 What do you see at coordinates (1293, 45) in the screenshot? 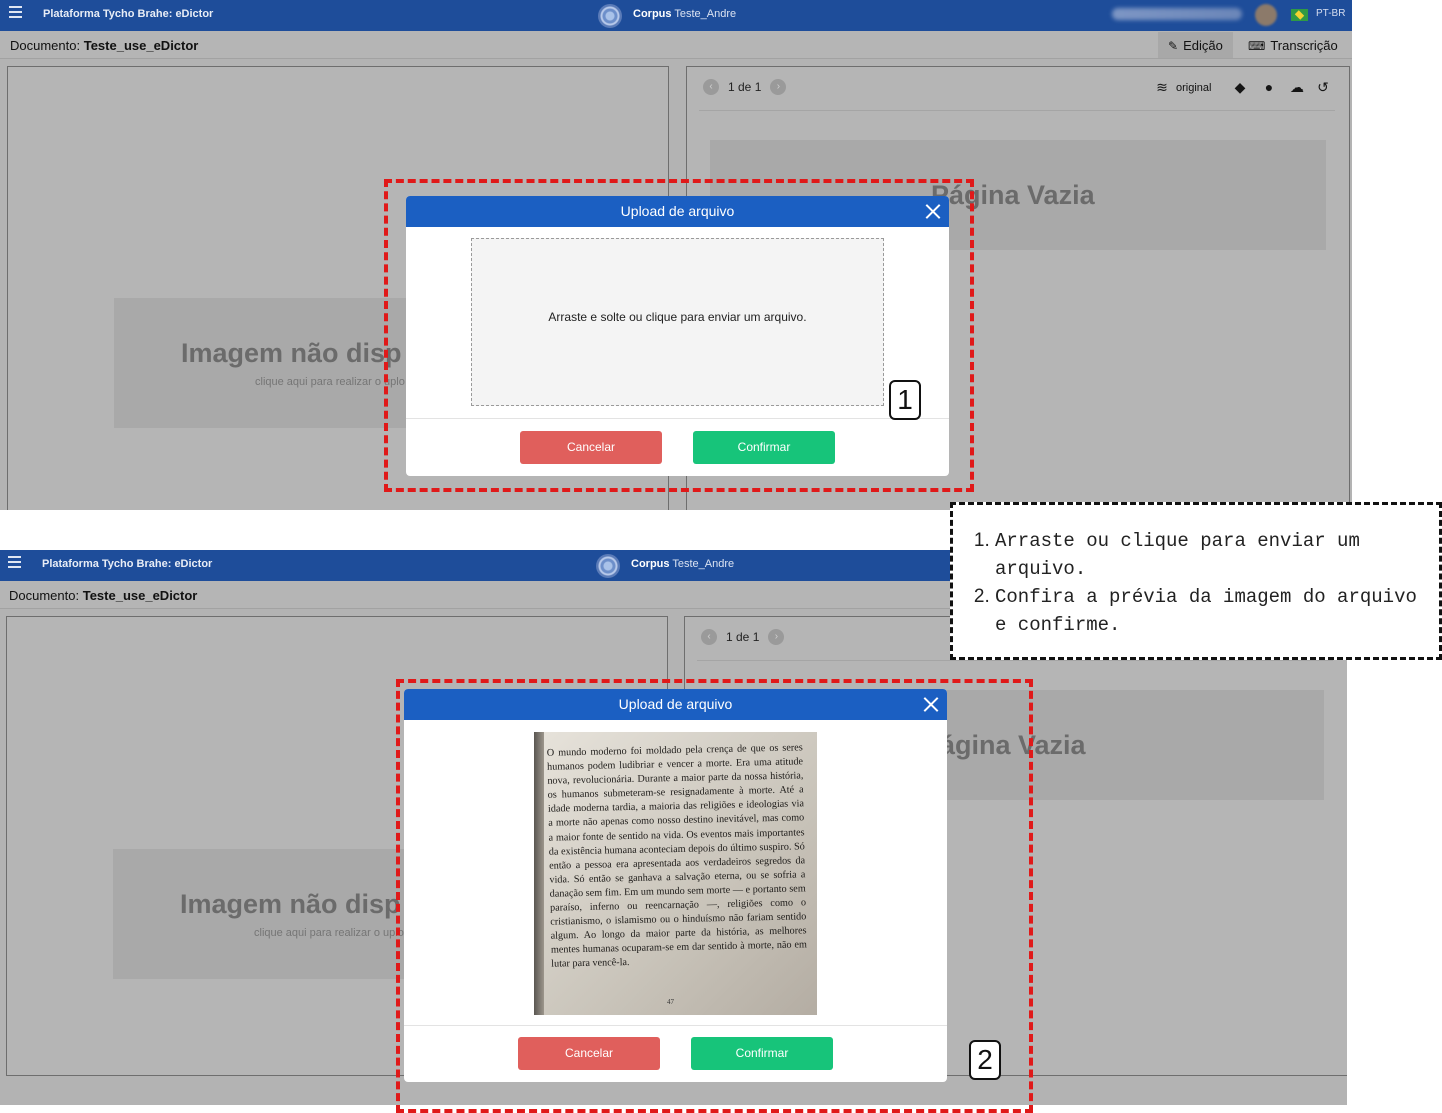
I see `tab-transcricao: ⌨ Transcrição` at bounding box center [1293, 45].